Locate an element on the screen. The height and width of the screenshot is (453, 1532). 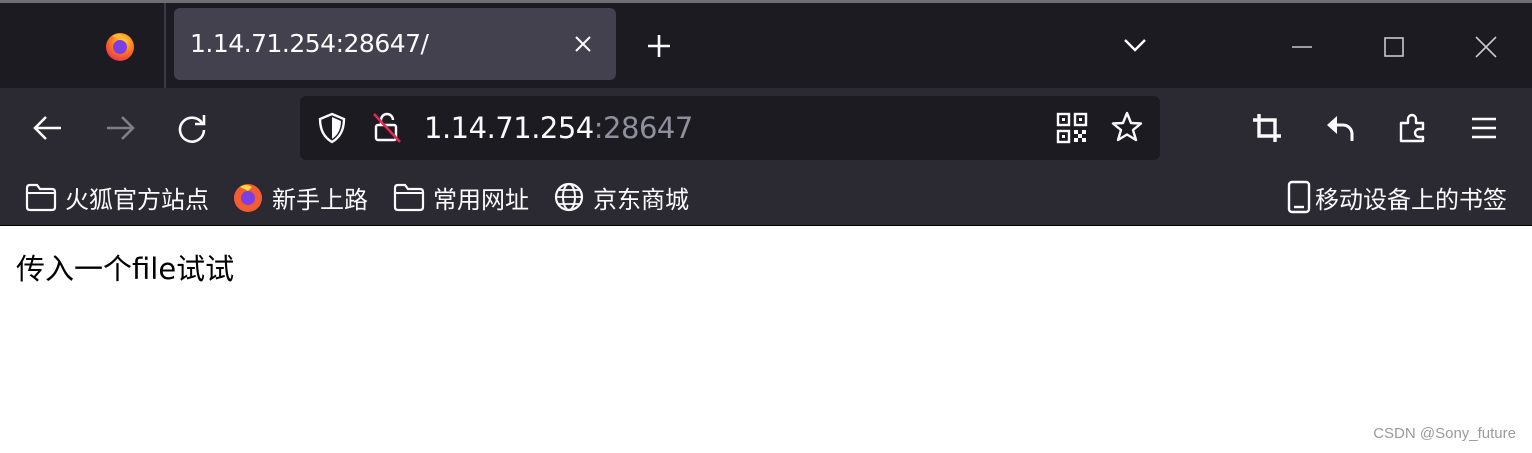
url-host: 1.14.71.254 is located at coordinates (509, 128).